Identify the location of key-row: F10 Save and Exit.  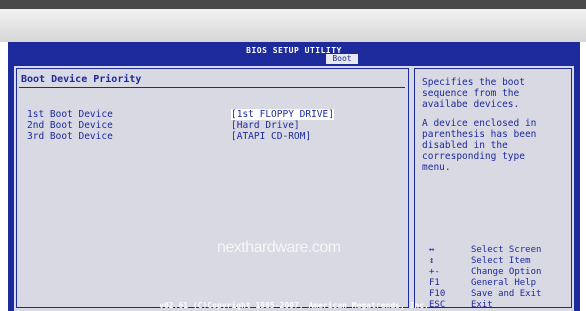
(495, 294).